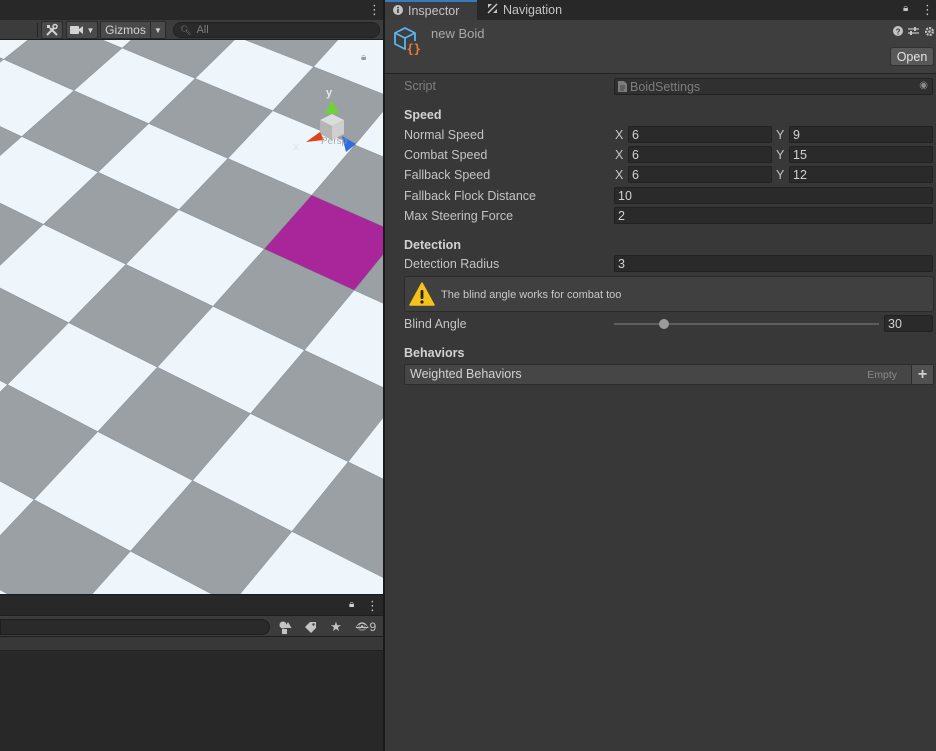 This screenshot has height=751, width=936. I want to click on combat-speed-x-label: X, so click(619, 155).